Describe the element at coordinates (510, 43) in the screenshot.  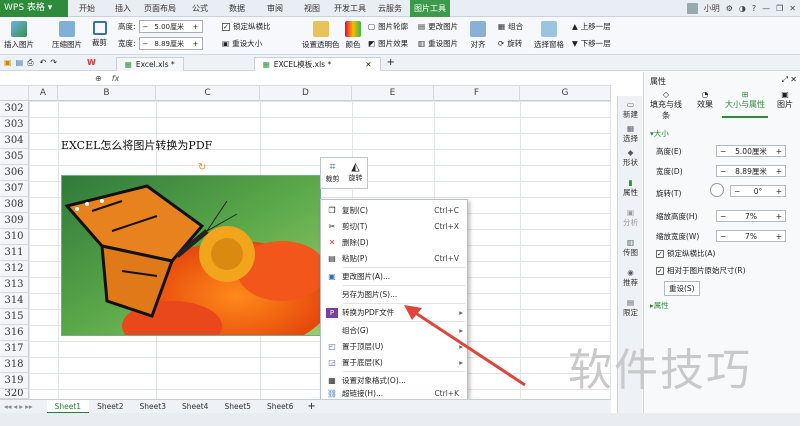
I see `rotate-button: ⟳ 旋转` at that location.